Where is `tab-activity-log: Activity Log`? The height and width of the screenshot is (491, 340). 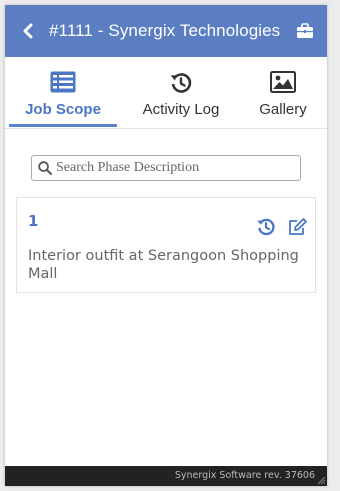
tab-activity-log: Activity Log is located at coordinates (181, 93).